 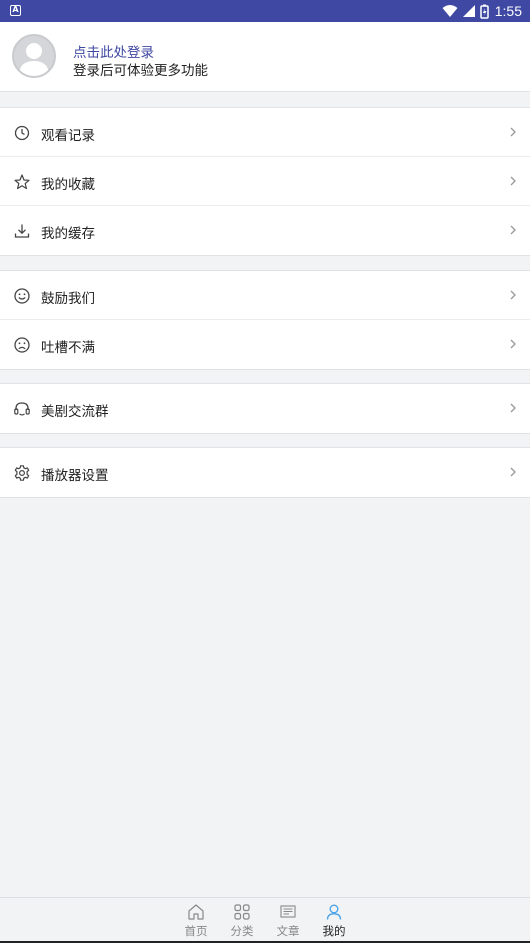 What do you see at coordinates (288, 911) in the screenshot?
I see `article-icon` at bounding box center [288, 911].